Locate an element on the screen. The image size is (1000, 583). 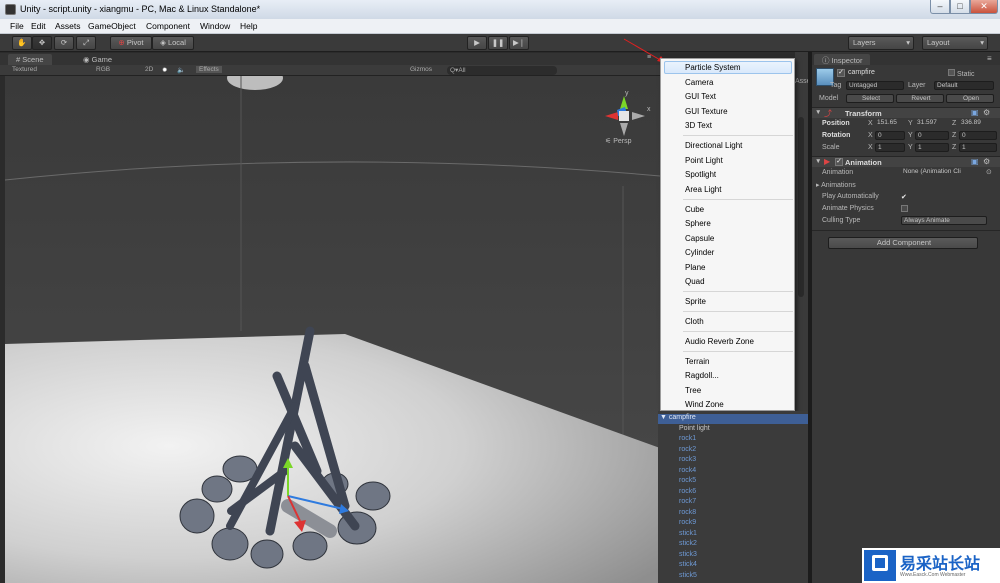
menu-item-cylinder: Cylinder is located at coordinates (699, 252).